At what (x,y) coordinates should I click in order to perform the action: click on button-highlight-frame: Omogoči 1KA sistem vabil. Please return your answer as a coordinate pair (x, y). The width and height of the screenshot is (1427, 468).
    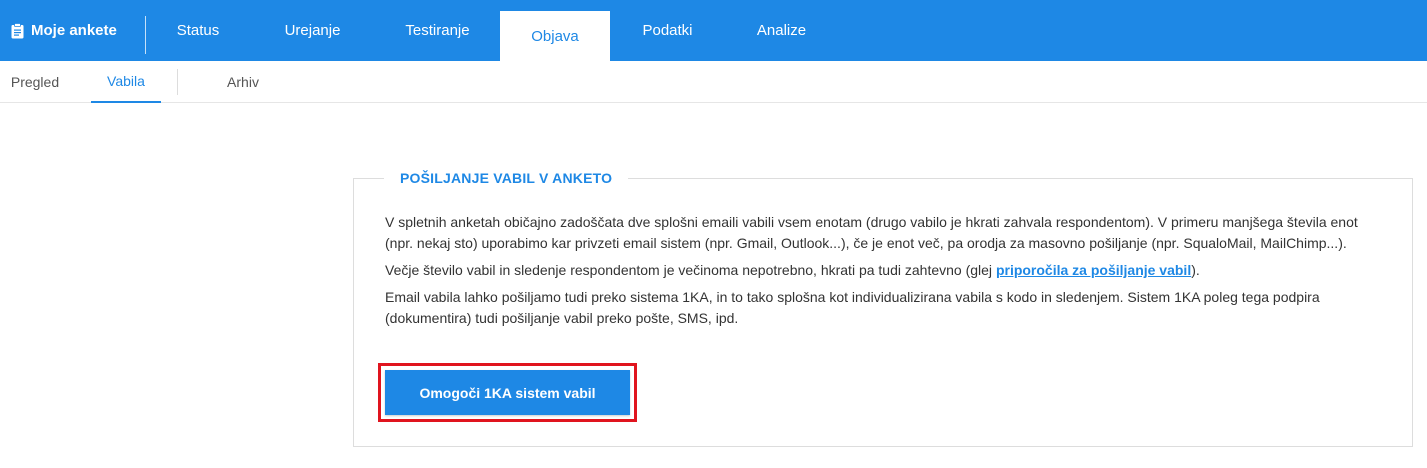
    Looking at the image, I should click on (507, 392).